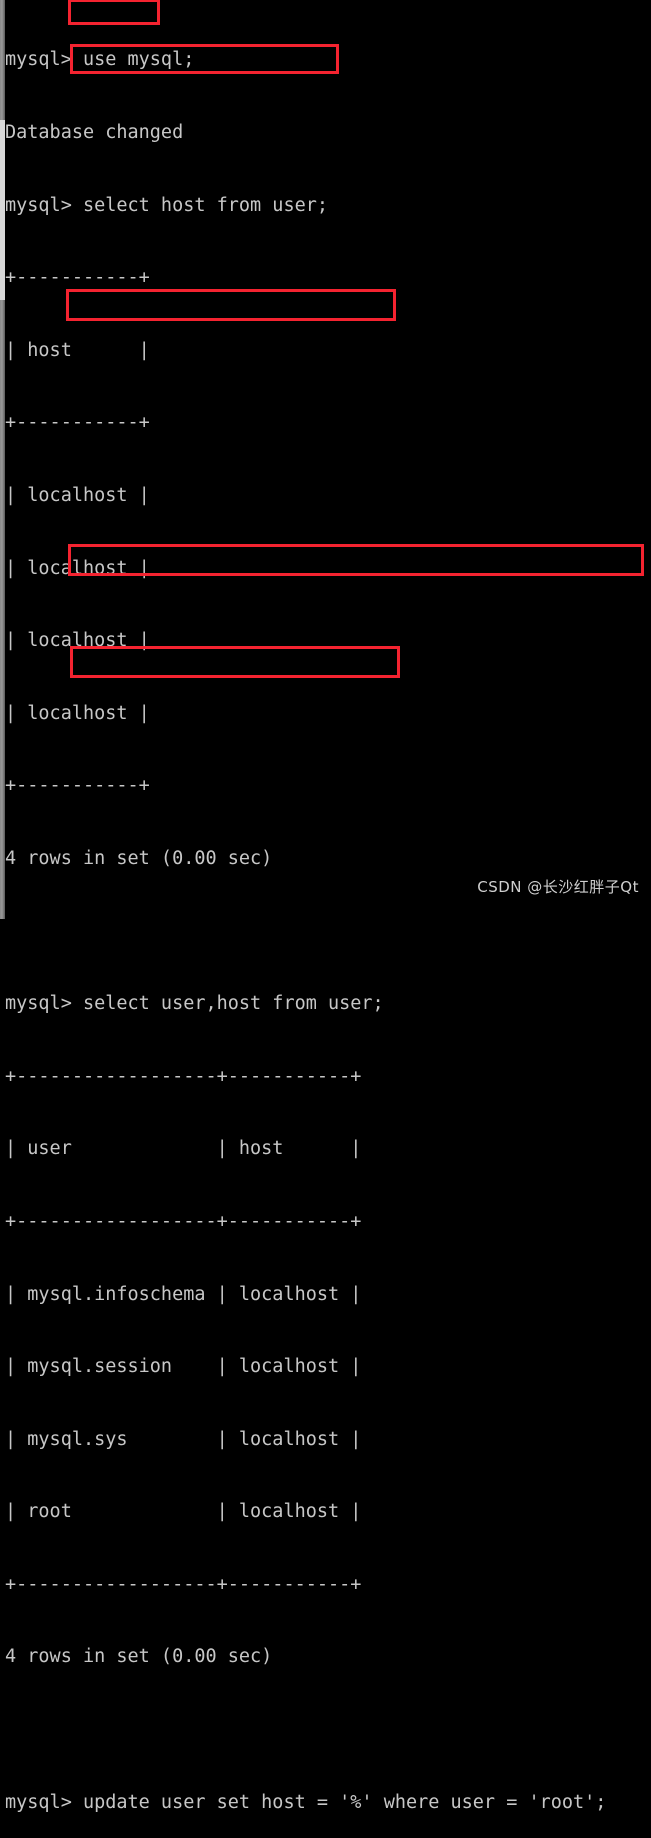 This screenshot has width=651, height=1838. What do you see at coordinates (183, 1294) in the screenshot?
I see `terminal-line: | mysql.infoschema | localhost |` at bounding box center [183, 1294].